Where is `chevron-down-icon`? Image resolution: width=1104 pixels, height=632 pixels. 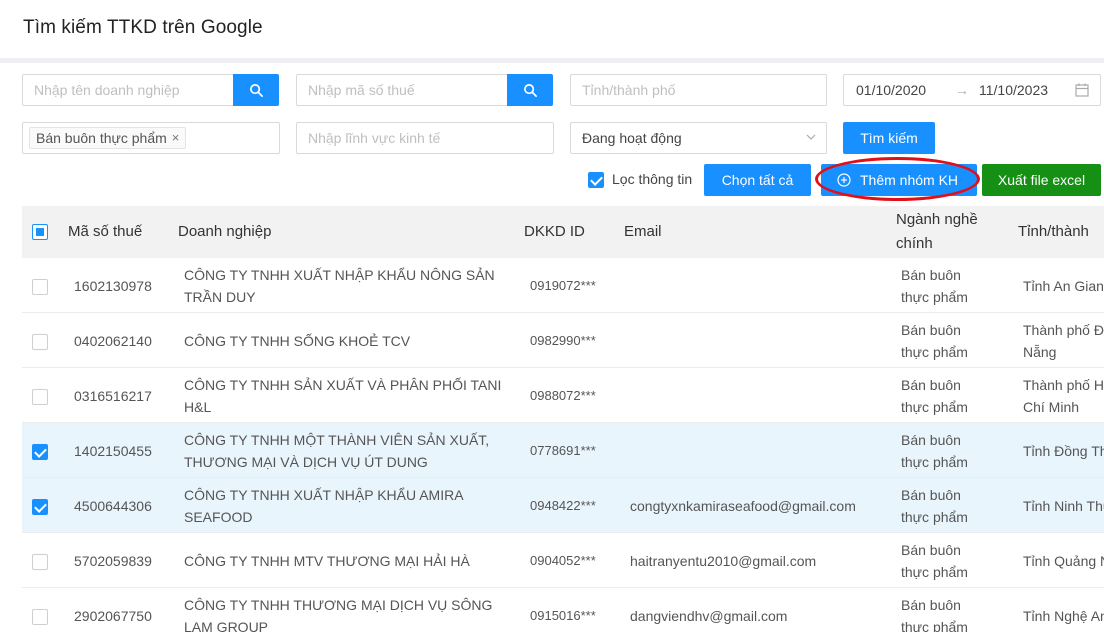 chevron-down-icon is located at coordinates (811, 137).